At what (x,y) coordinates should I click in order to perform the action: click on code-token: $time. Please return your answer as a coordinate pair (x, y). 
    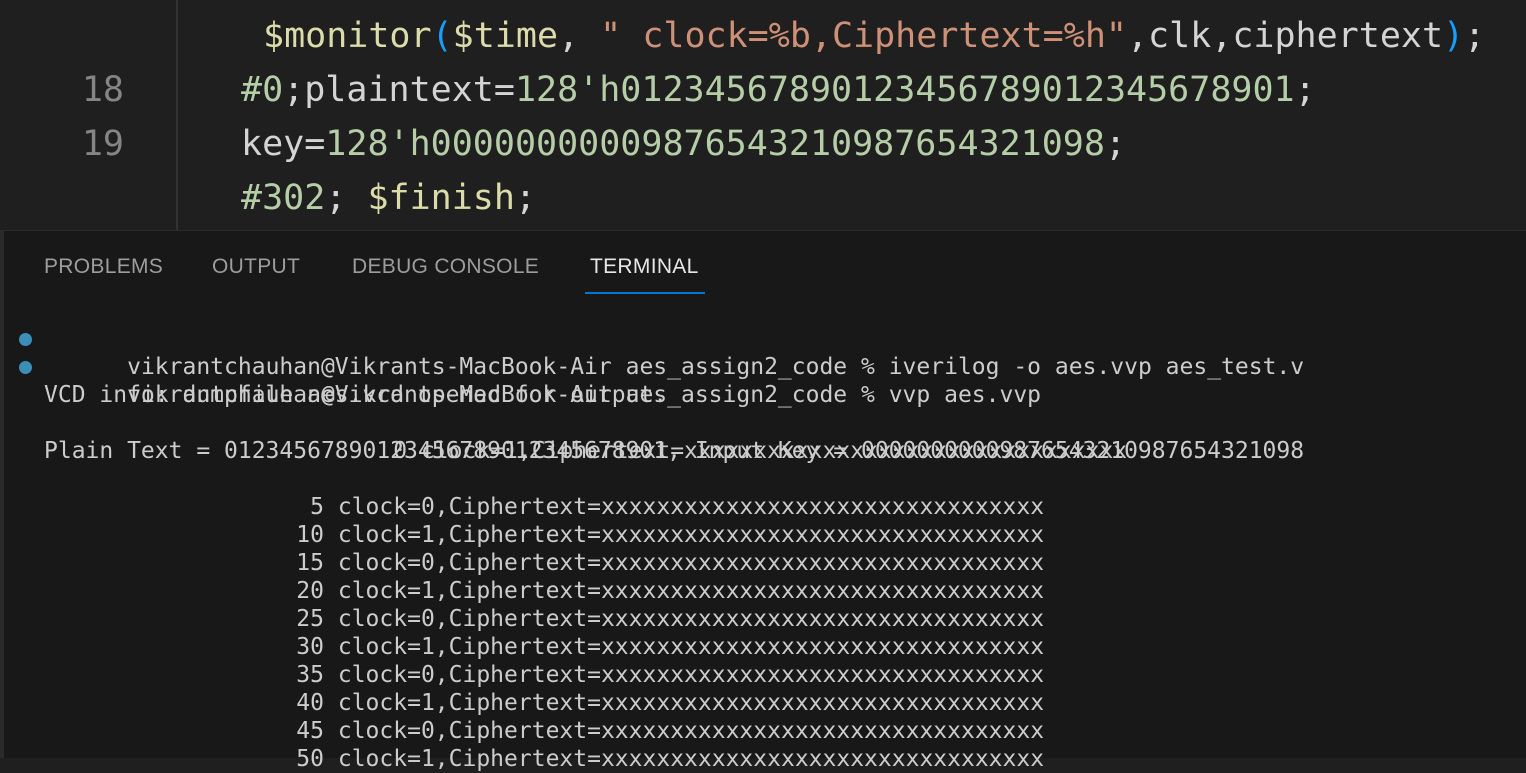
    Looking at the image, I should click on (505, 36).